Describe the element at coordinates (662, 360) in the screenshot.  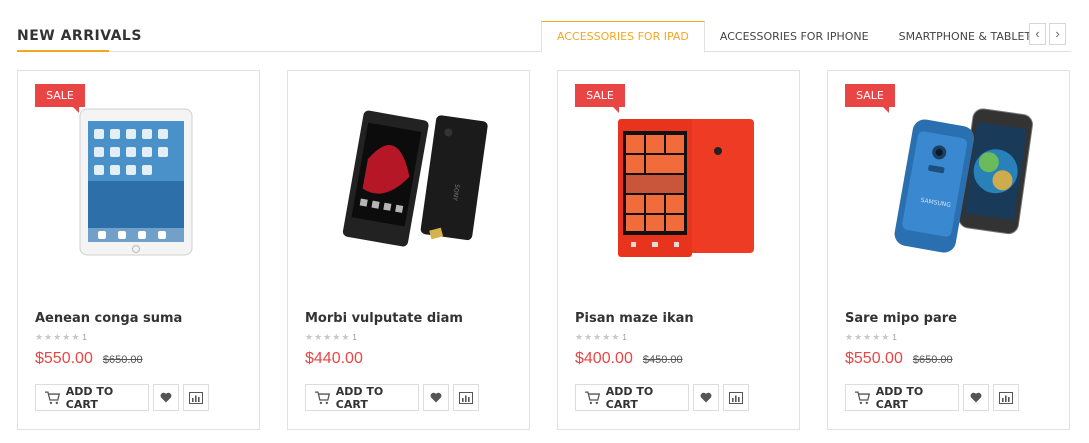
I see `old-price: $450.00` at that location.